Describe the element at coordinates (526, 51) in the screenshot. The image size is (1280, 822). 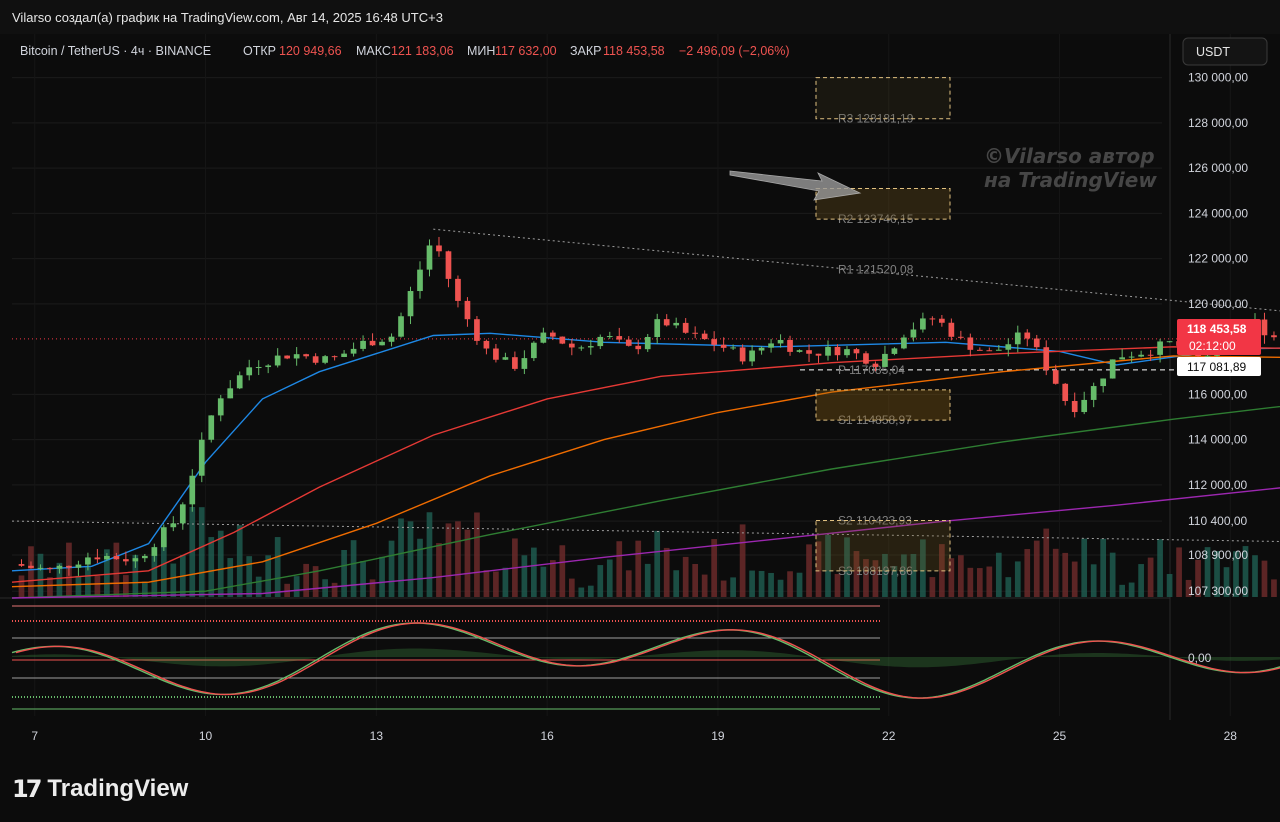
I see `legend-low: 117 632,00` at that location.